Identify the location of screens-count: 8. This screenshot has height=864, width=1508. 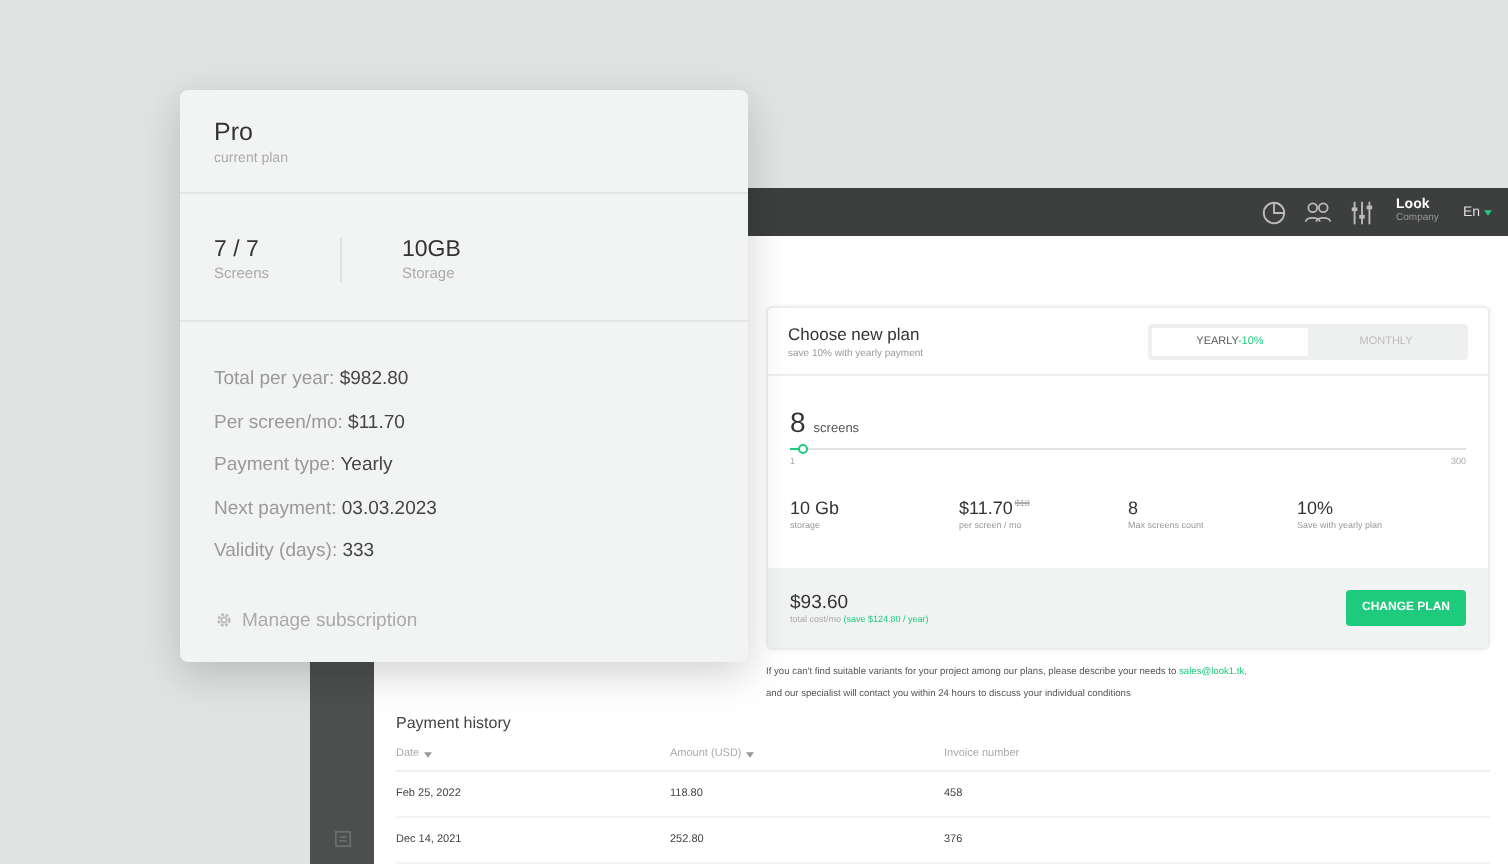
(798, 422).